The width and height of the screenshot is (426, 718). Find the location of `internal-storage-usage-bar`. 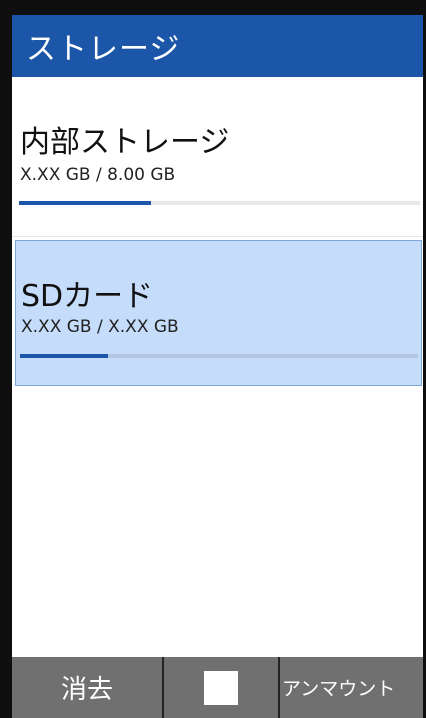

internal-storage-usage-bar is located at coordinates (85, 203).